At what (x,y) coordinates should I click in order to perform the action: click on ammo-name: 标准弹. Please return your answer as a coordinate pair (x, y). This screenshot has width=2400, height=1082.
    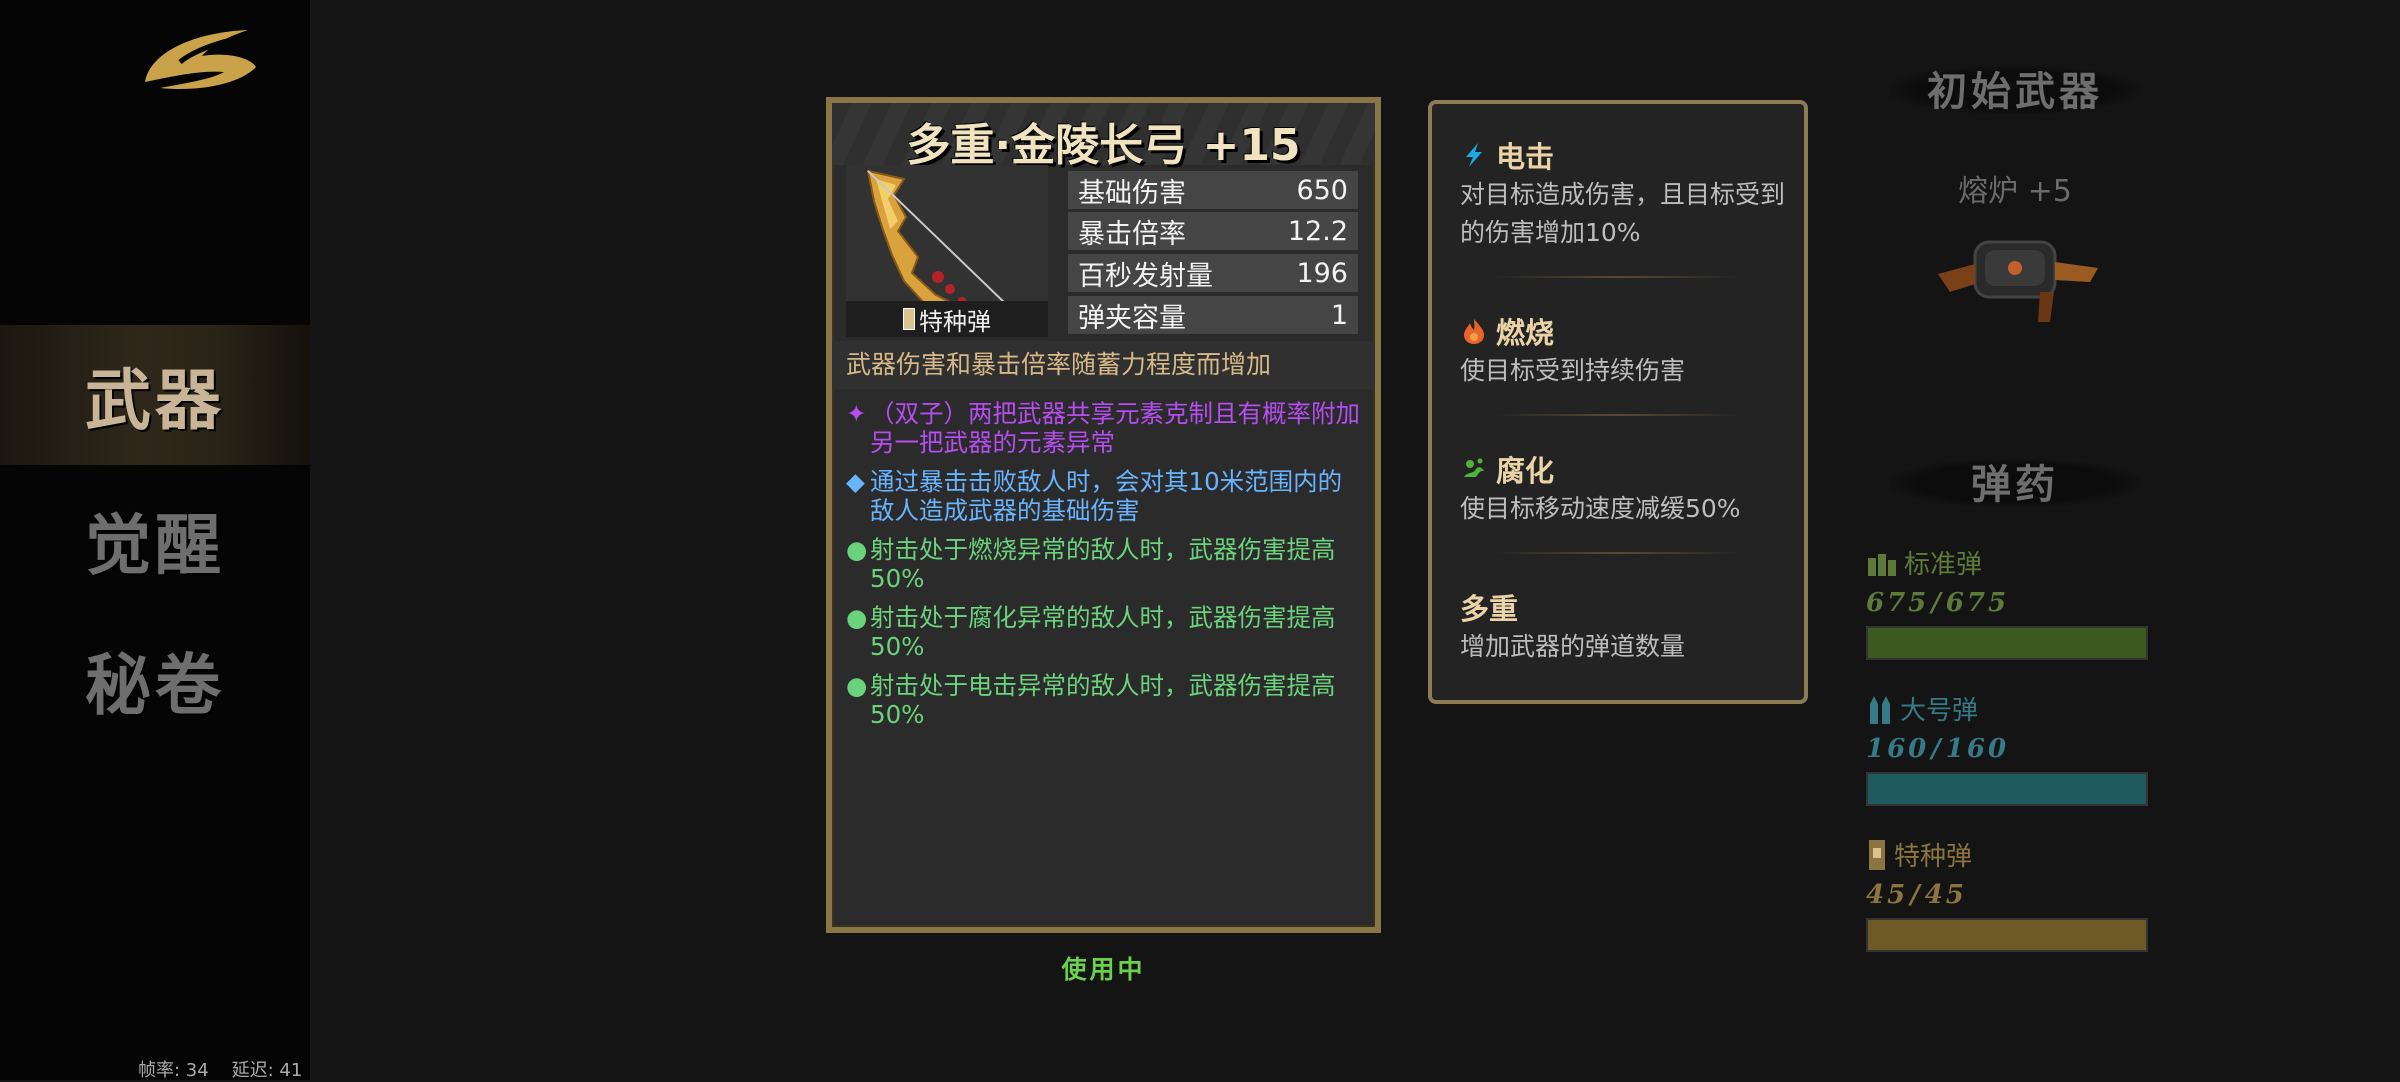
    Looking at the image, I should click on (1943, 565).